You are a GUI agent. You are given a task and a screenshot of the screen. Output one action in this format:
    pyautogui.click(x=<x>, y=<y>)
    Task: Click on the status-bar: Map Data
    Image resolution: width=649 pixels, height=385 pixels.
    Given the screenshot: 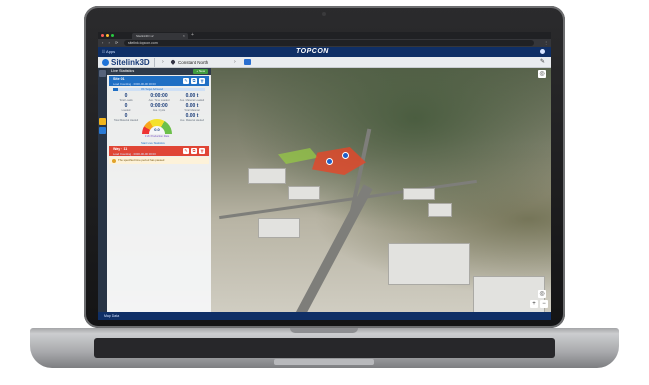 What is the action you would take?
    pyautogui.click(x=324, y=316)
    